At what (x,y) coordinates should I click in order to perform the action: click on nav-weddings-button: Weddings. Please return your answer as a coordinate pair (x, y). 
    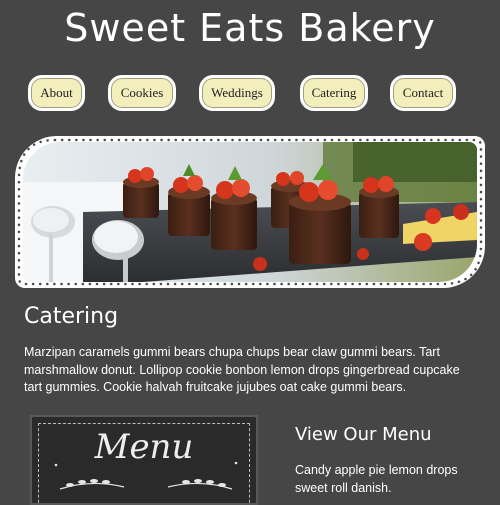
    Looking at the image, I should click on (237, 93).